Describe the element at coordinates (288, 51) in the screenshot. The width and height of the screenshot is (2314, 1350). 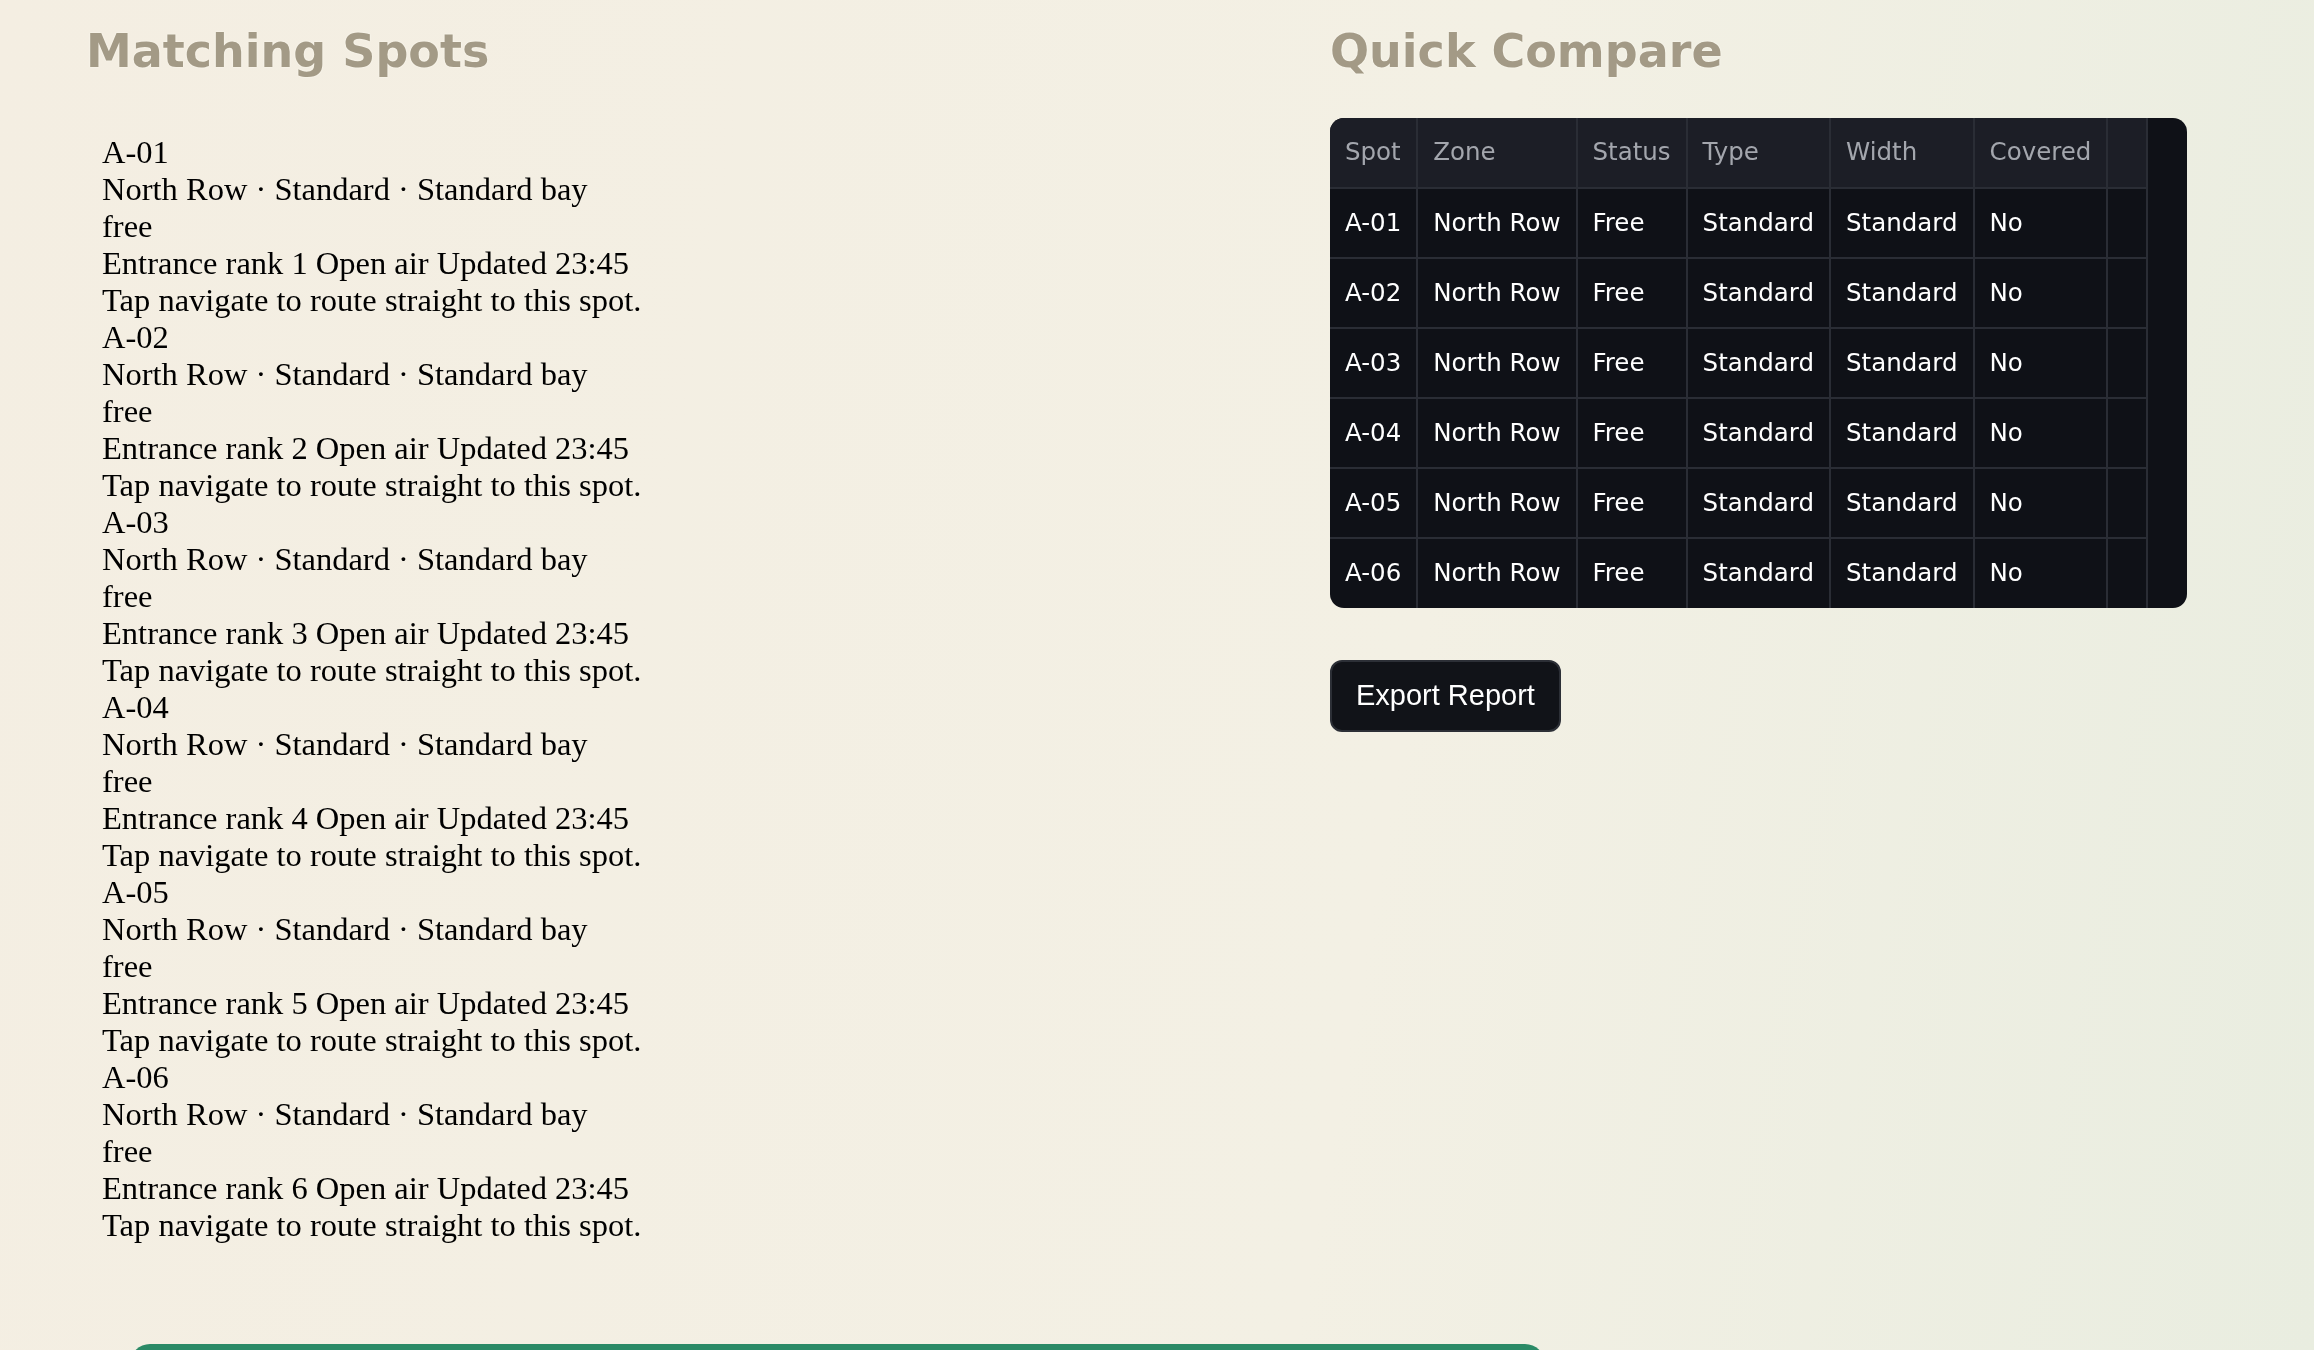
I see `section-title: Matching Spots` at that location.